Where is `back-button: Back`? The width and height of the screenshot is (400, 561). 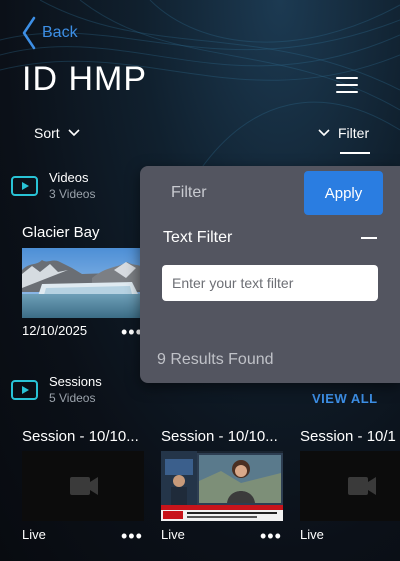
back-button: Back is located at coordinates (50, 33).